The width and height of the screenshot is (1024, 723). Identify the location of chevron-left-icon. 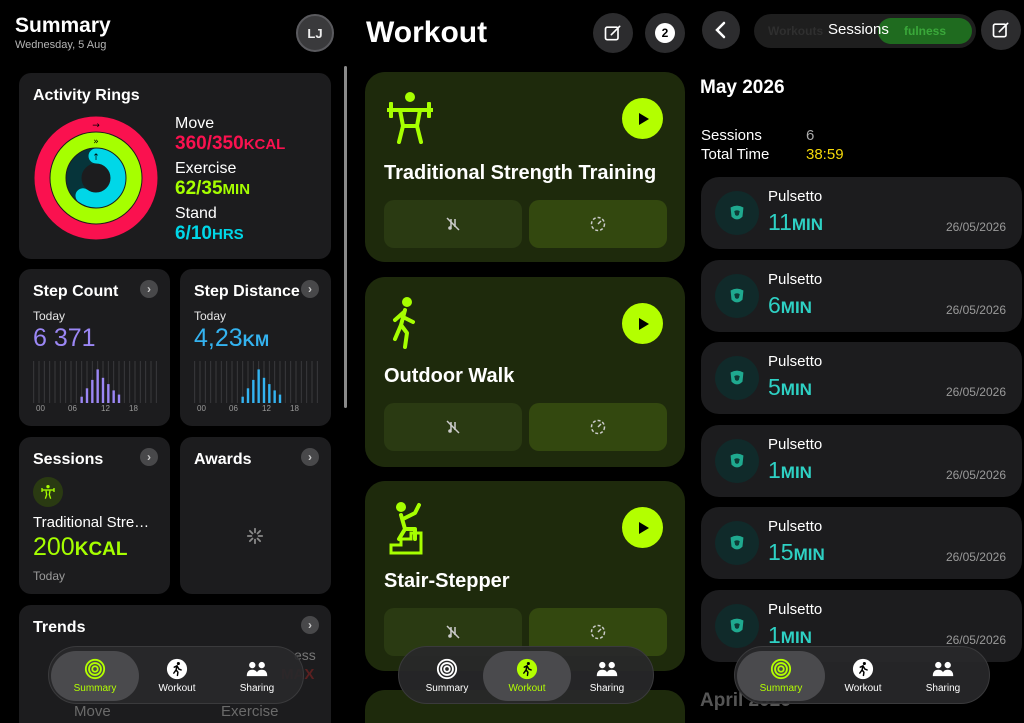
(720, 30).